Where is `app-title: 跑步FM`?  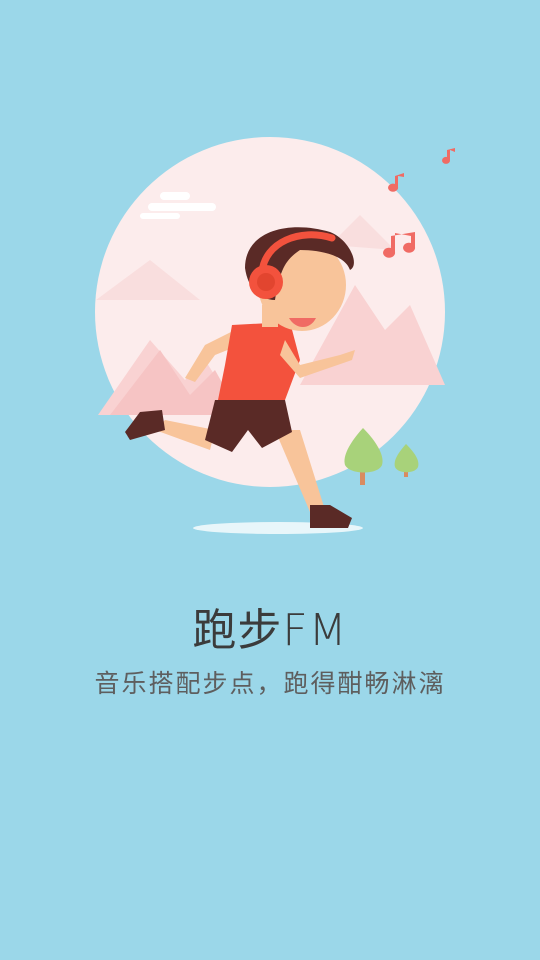
app-title: 跑步FM is located at coordinates (270, 630).